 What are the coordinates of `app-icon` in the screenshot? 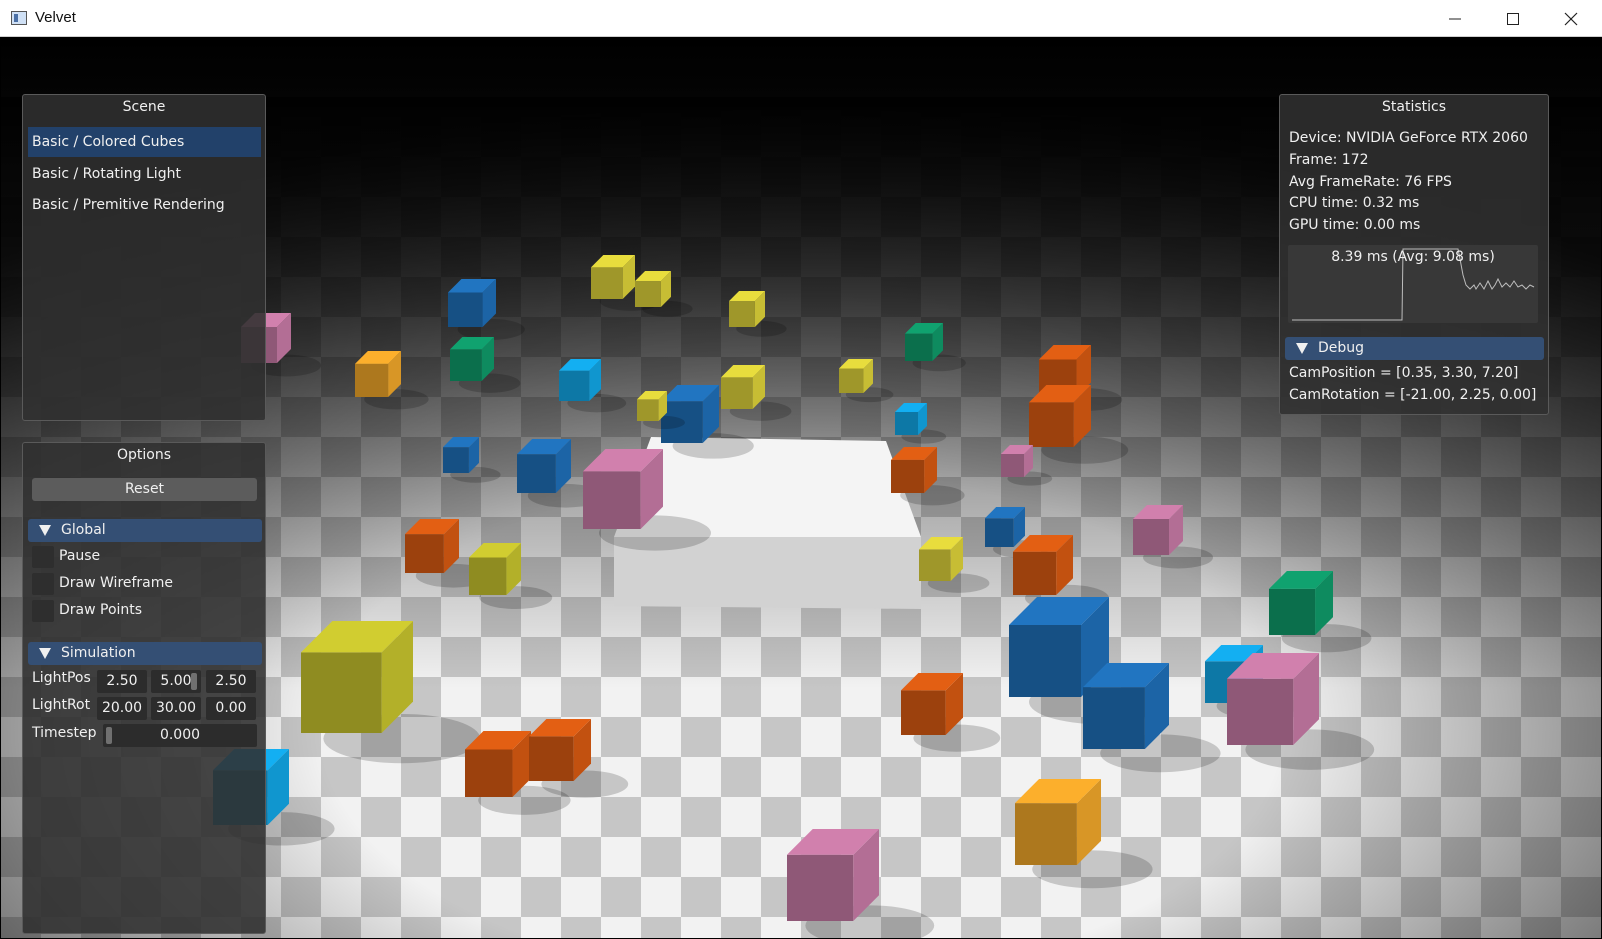 It's located at (19, 18).